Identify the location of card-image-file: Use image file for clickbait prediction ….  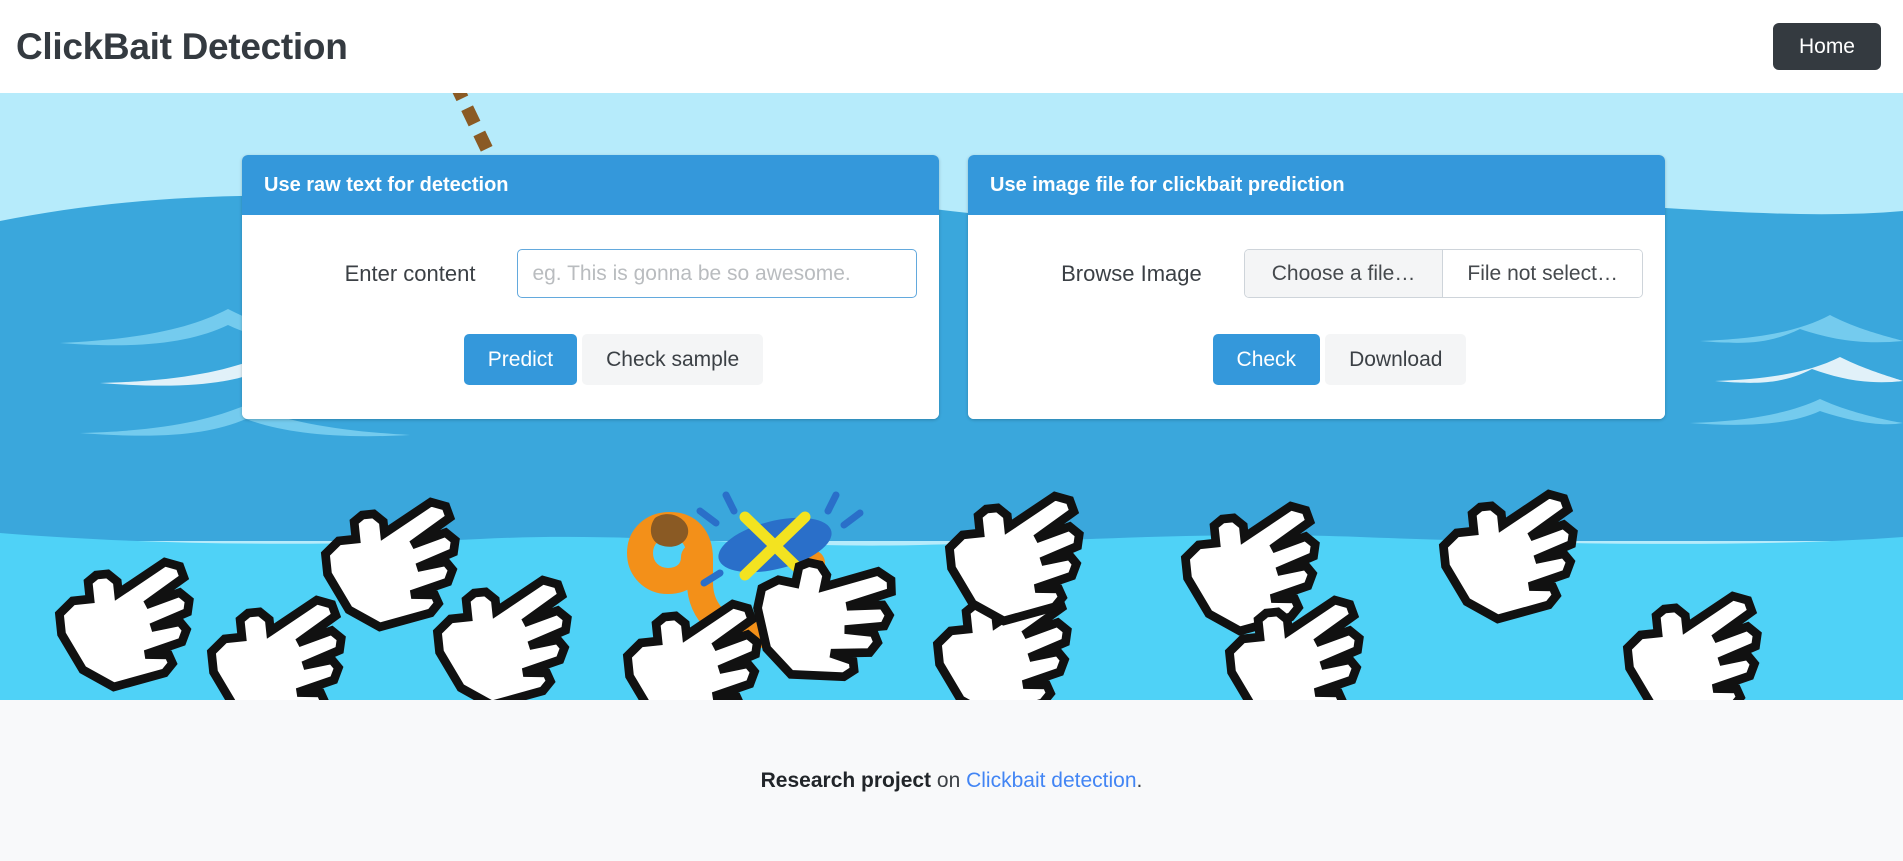
(1316, 287).